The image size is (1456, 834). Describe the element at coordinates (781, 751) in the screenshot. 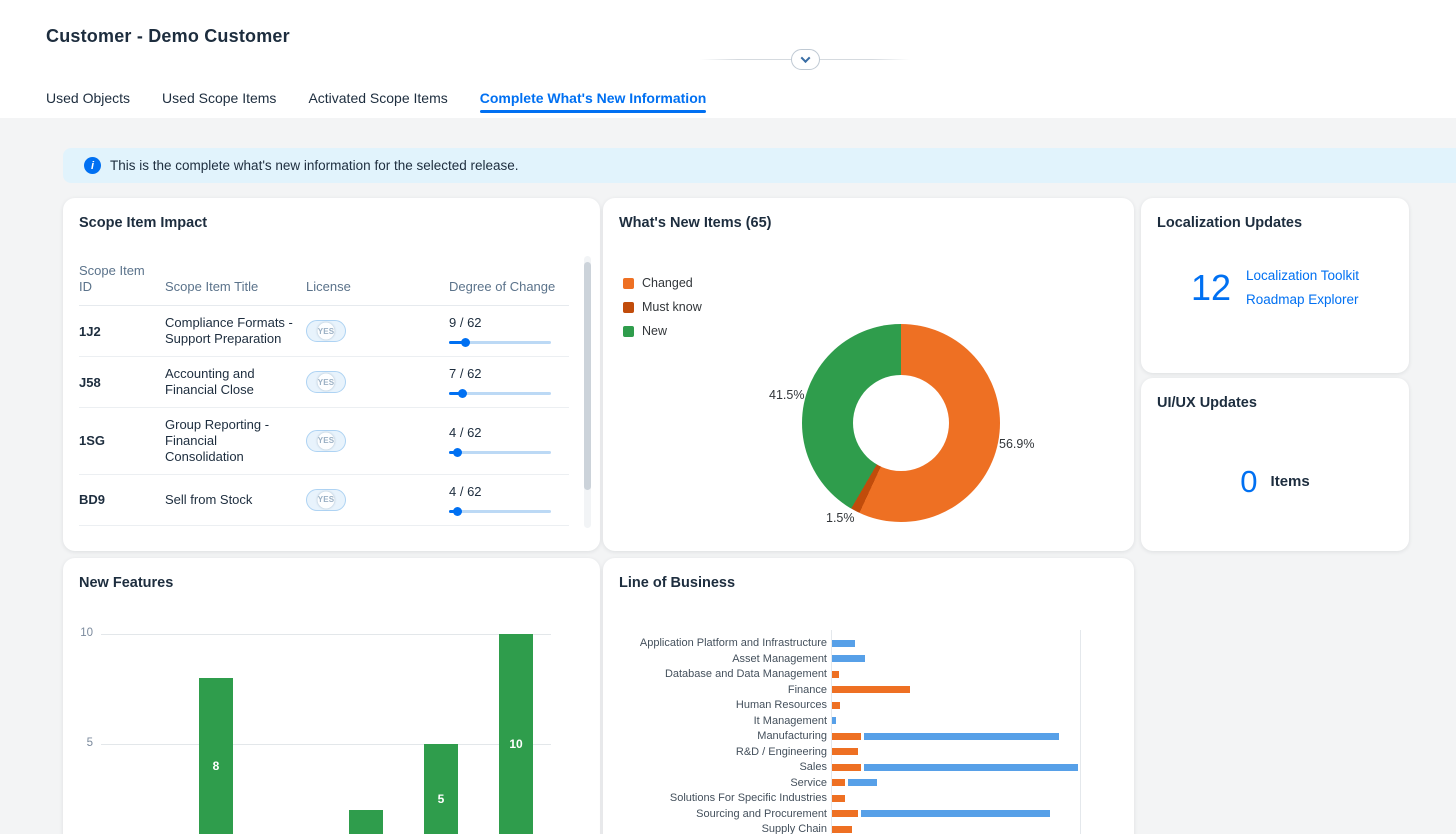

I see `lob-category-label: R&D / Engineering` at that location.